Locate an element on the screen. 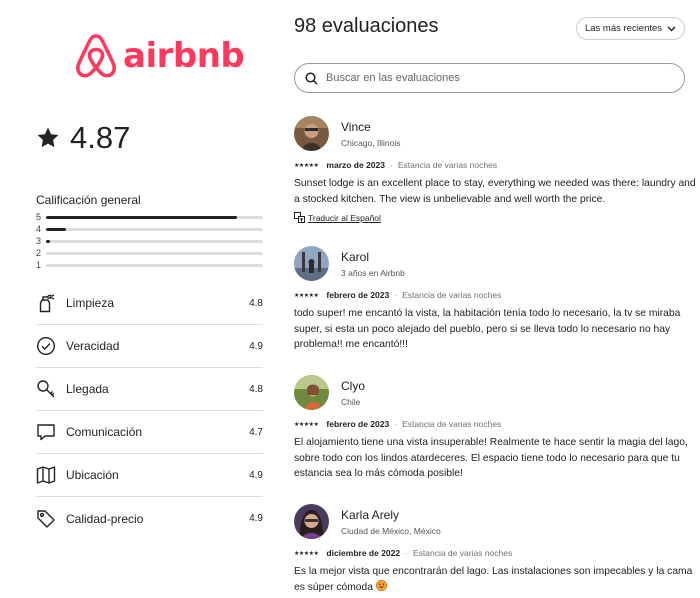  reviewer-location: Chile is located at coordinates (351, 401).